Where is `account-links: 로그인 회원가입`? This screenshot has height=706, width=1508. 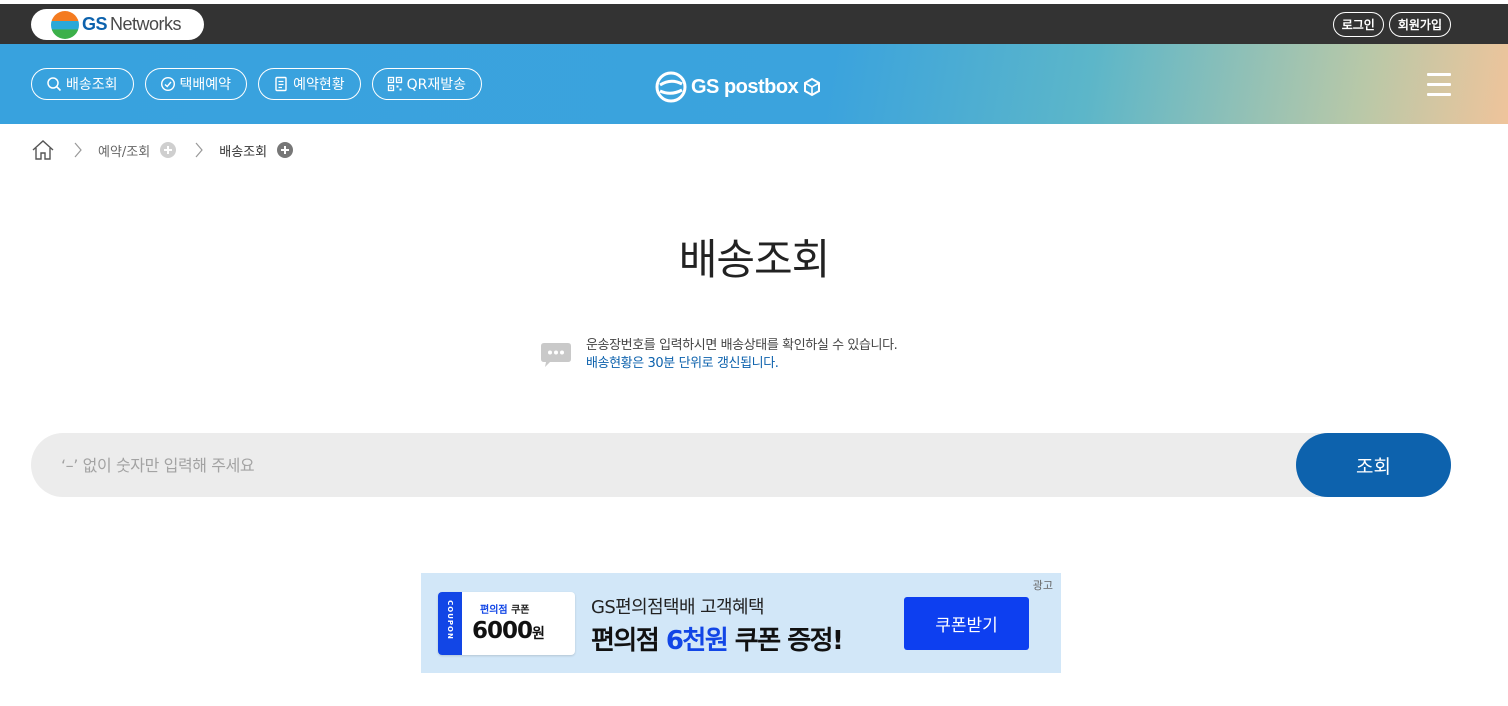 account-links: 로그인 회원가입 is located at coordinates (1391, 24).